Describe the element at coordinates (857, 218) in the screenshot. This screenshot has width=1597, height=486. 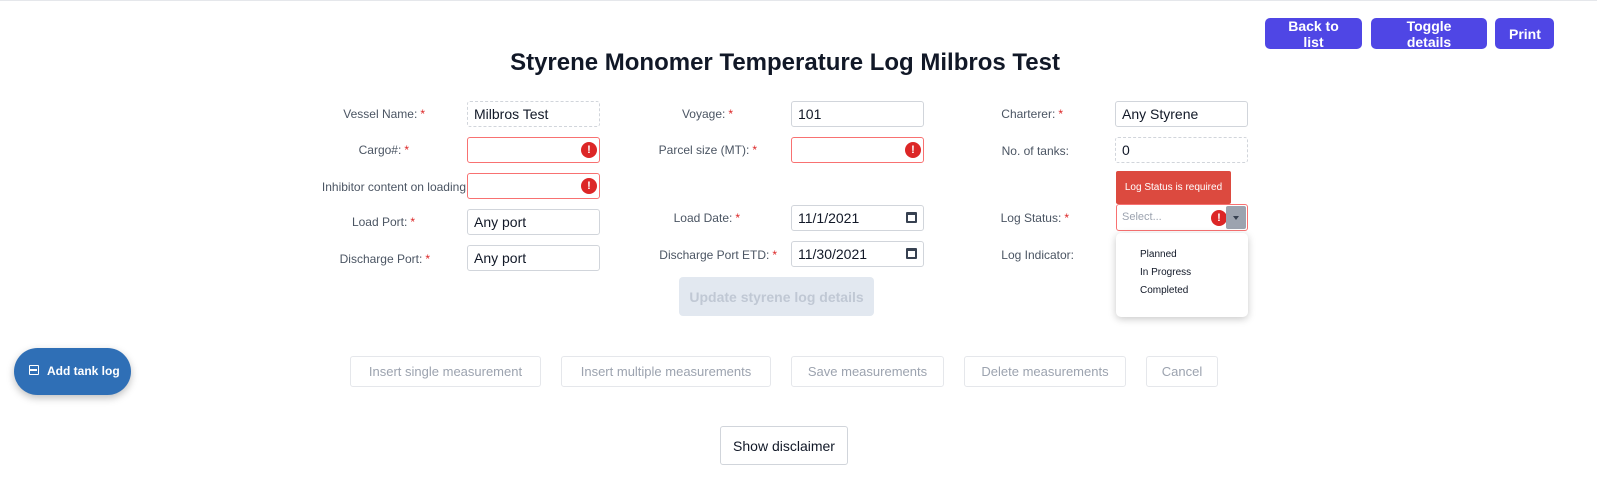
I see `load-date-field: 11/1/2021` at that location.